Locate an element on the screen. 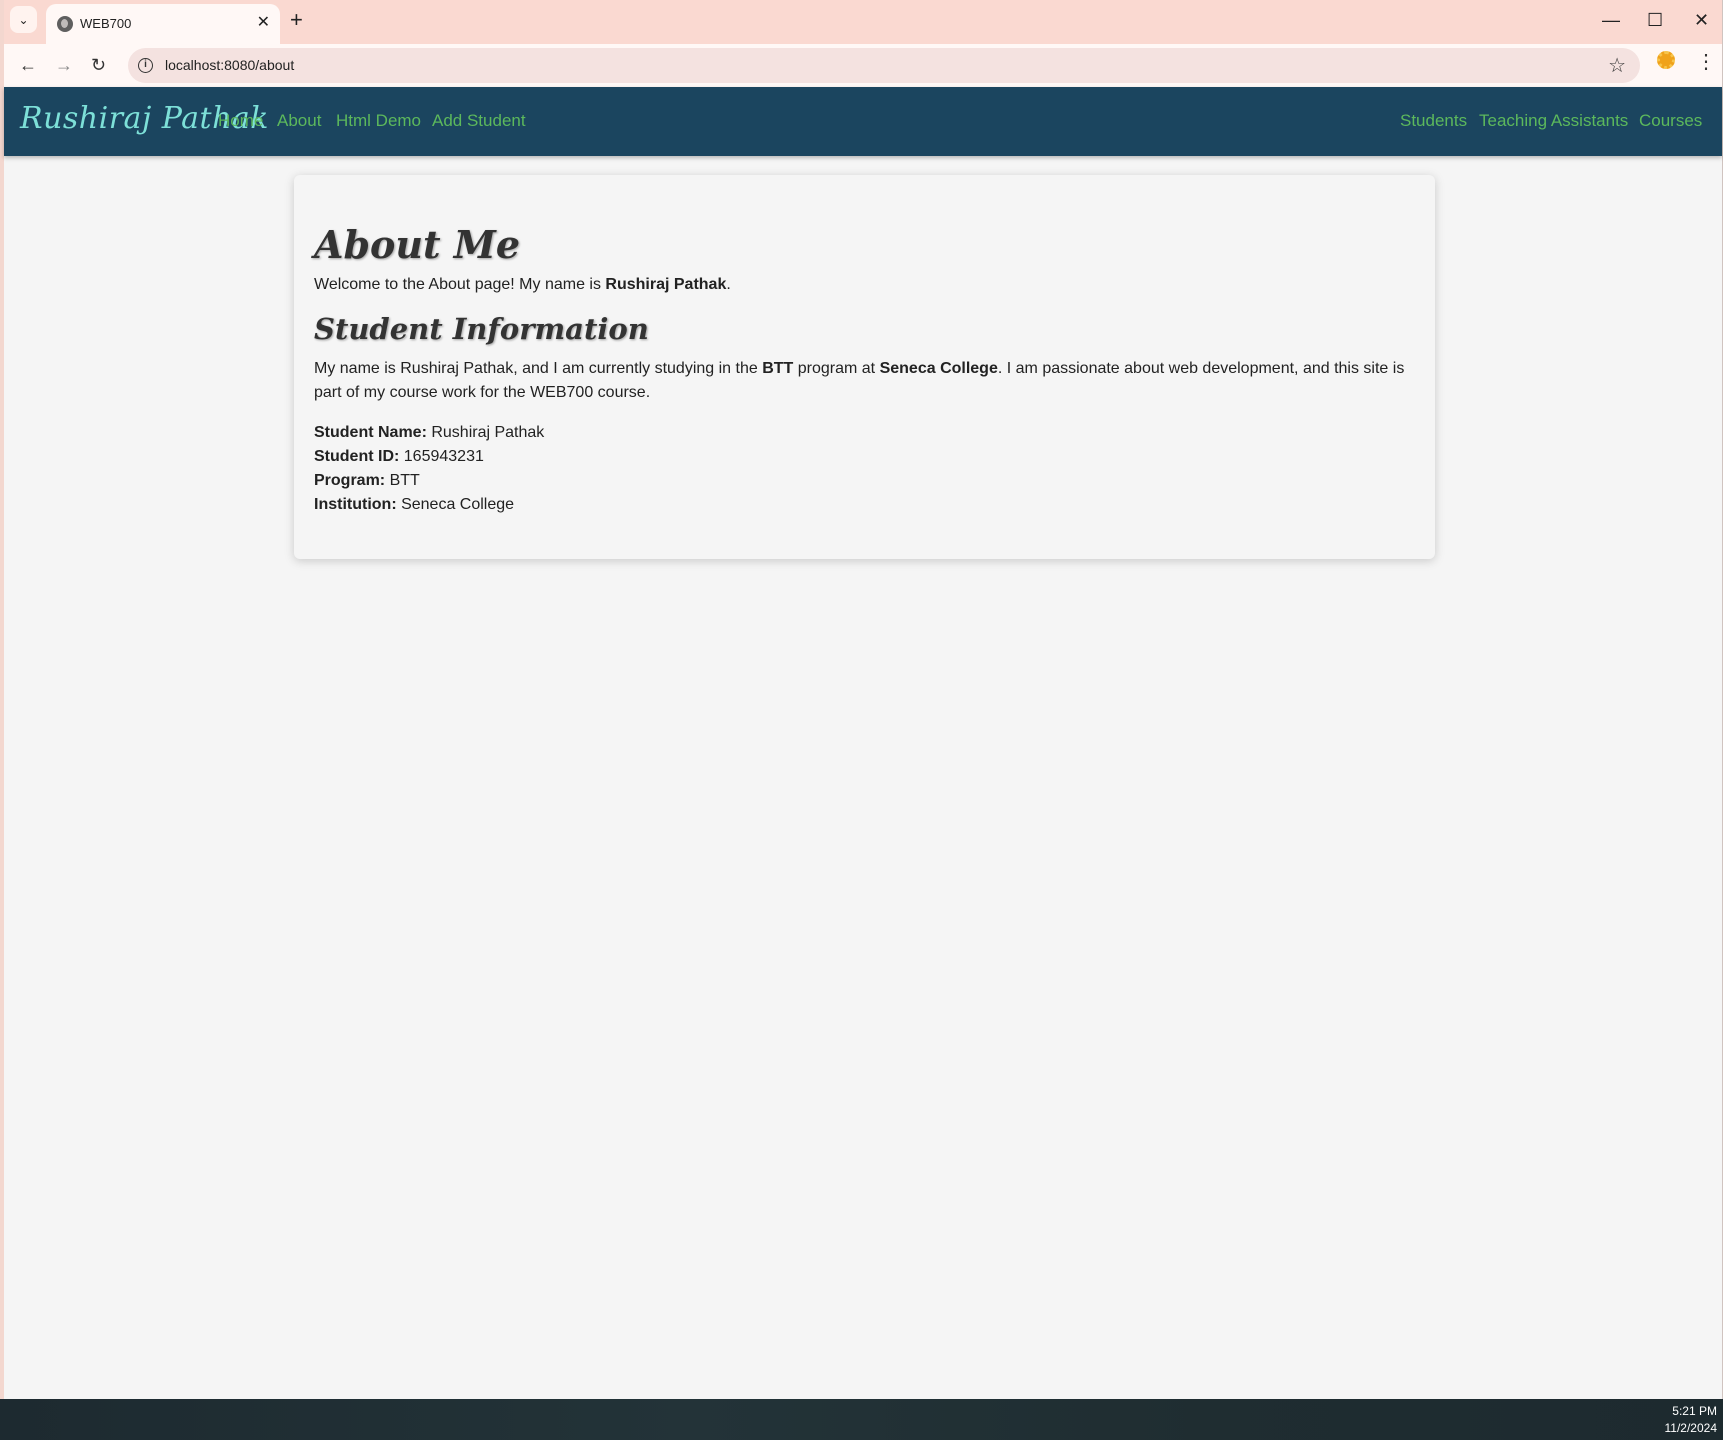 The width and height of the screenshot is (1723, 1440). detail-label: Student Name: is located at coordinates (370, 432).